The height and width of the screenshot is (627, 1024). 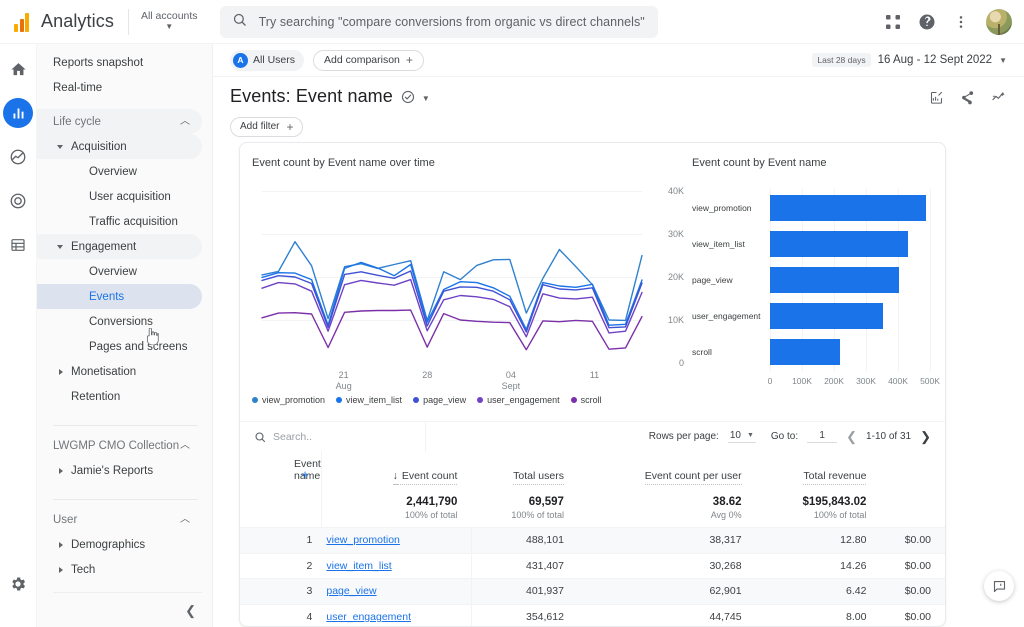 What do you see at coordinates (727, 502) in the screenshot?
I see `totals-value: 38.62` at bounding box center [727, 502].